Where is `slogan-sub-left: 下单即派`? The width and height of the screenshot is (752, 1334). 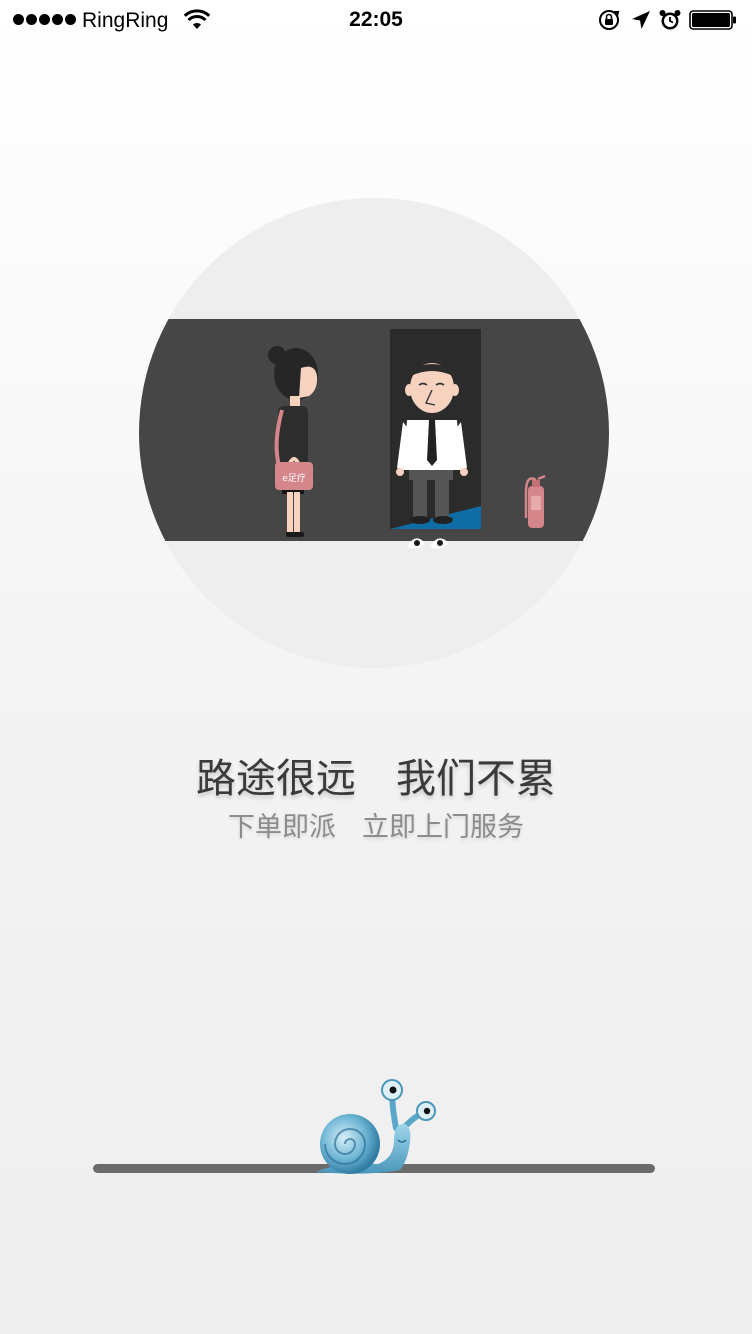 slogan-sub-left: 下单即派 is located at coordinates (282, 827).